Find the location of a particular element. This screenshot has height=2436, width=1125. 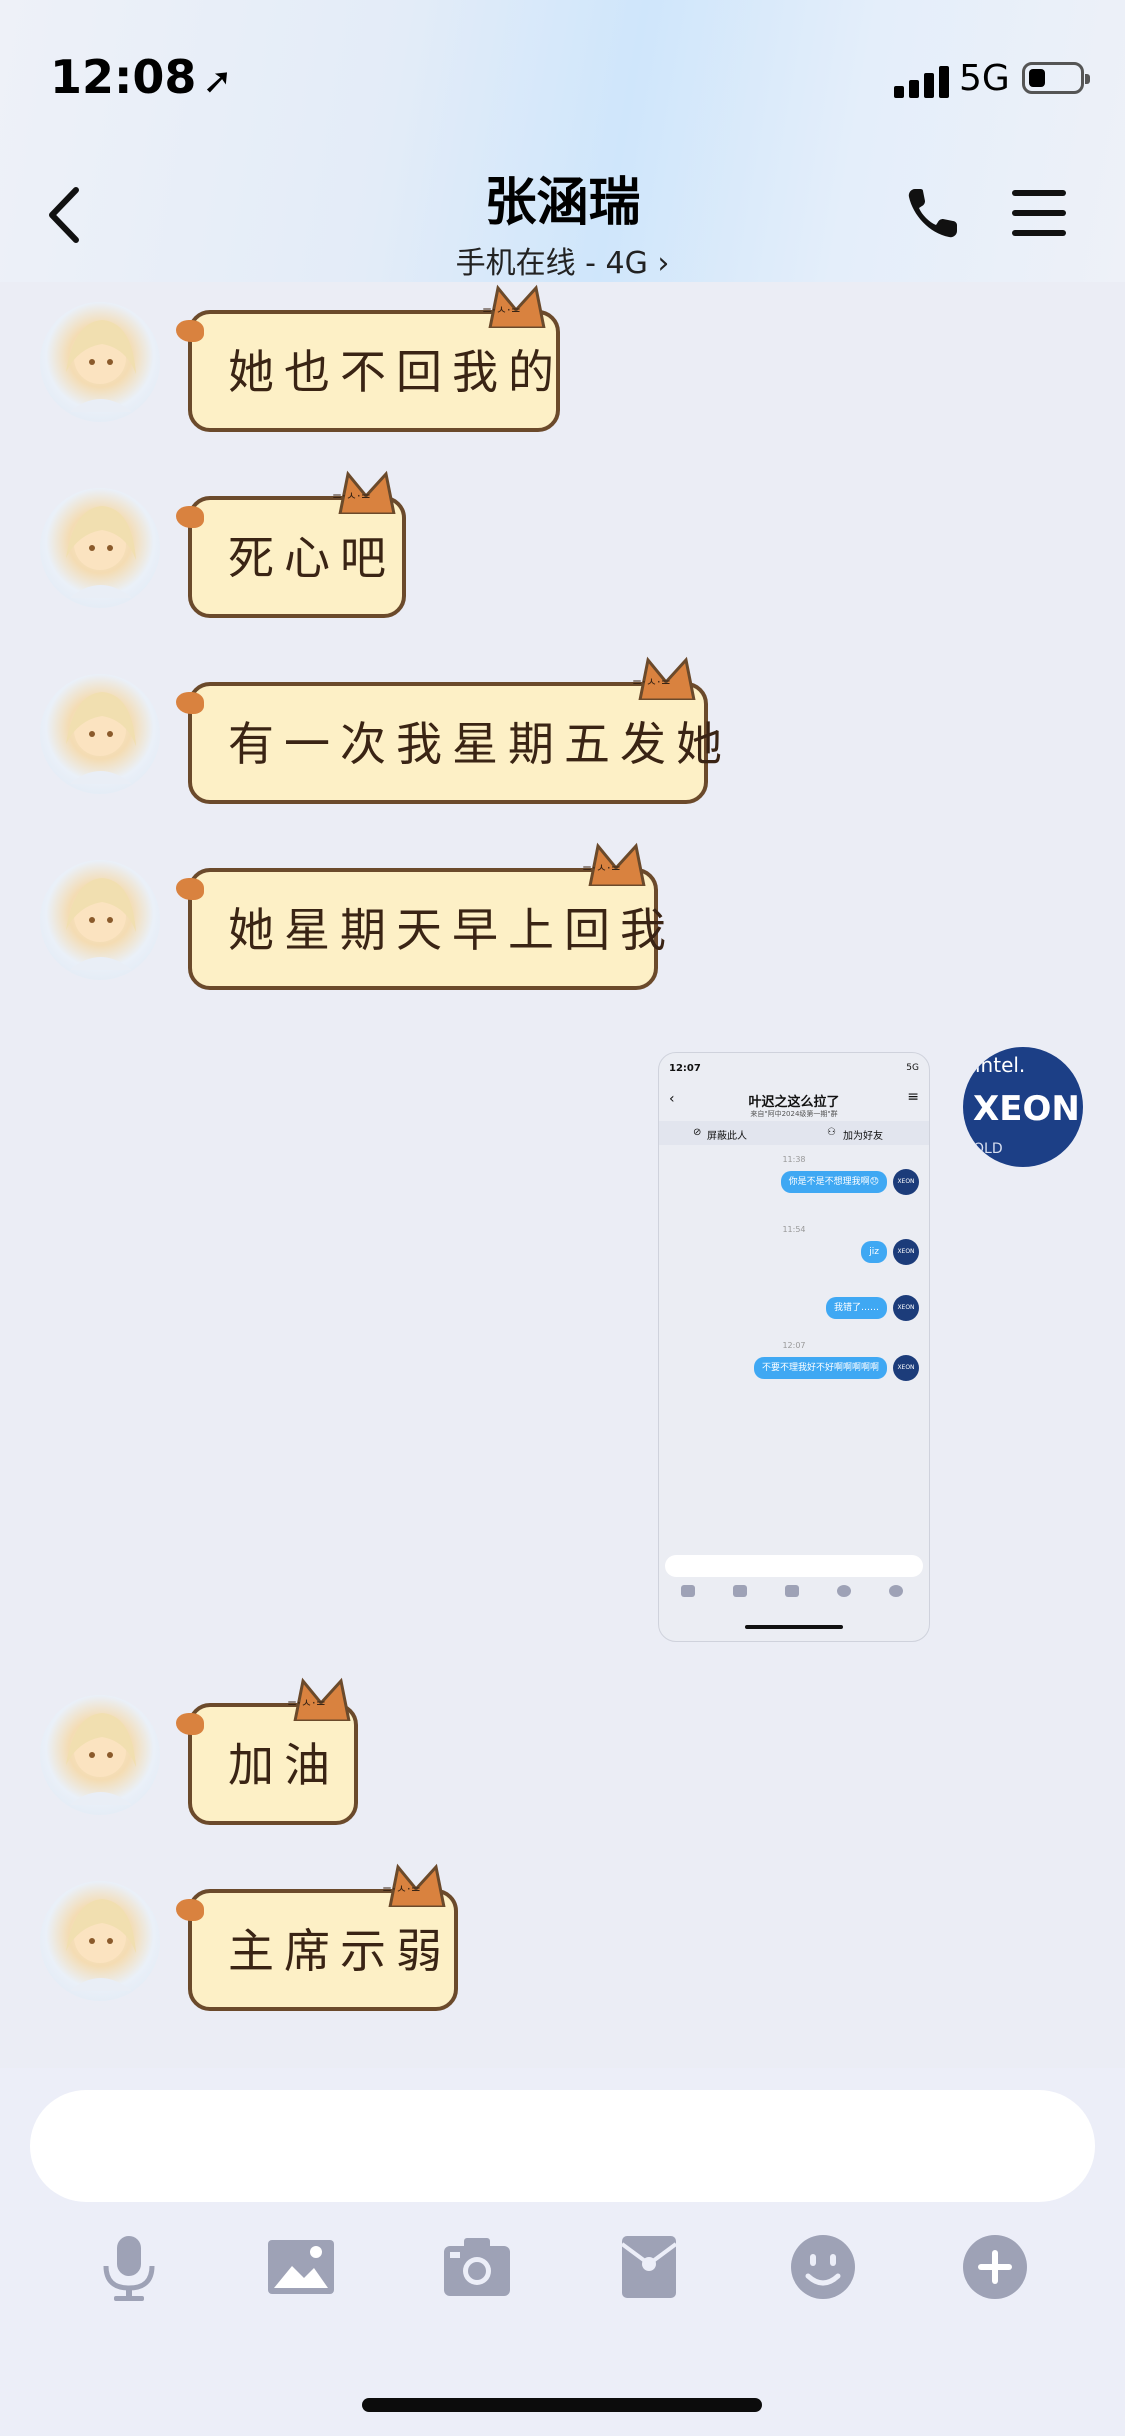

chat-header: 12:08 ➚ 5G 张涵瑞 手机在线 - 4G › is located at coordinates (562, 141).